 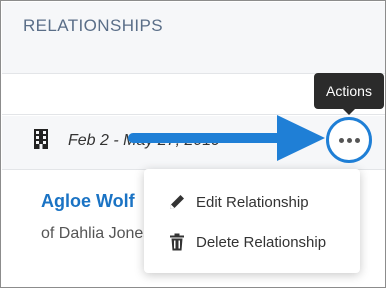 I want to click on pencil-icon, so click(x=177, y=202).